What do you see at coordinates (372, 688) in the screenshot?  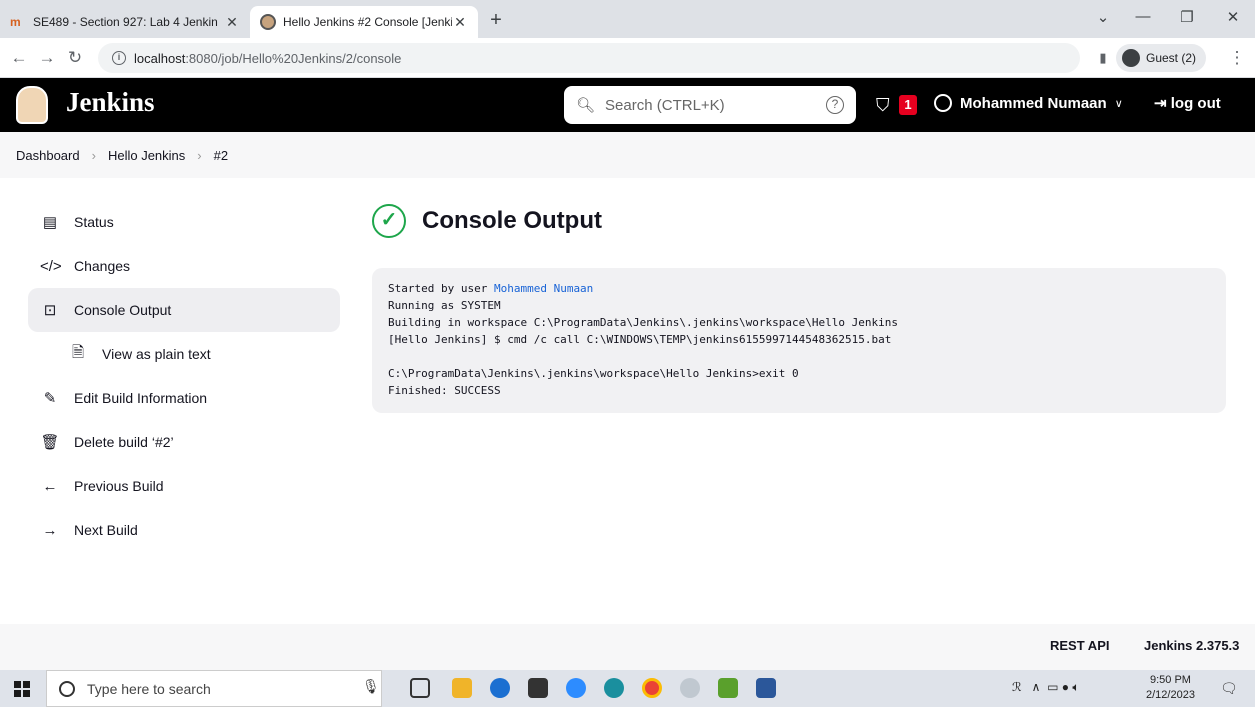 I see `microphone-icon: 🎙︎` at bounding box center [372, 688].